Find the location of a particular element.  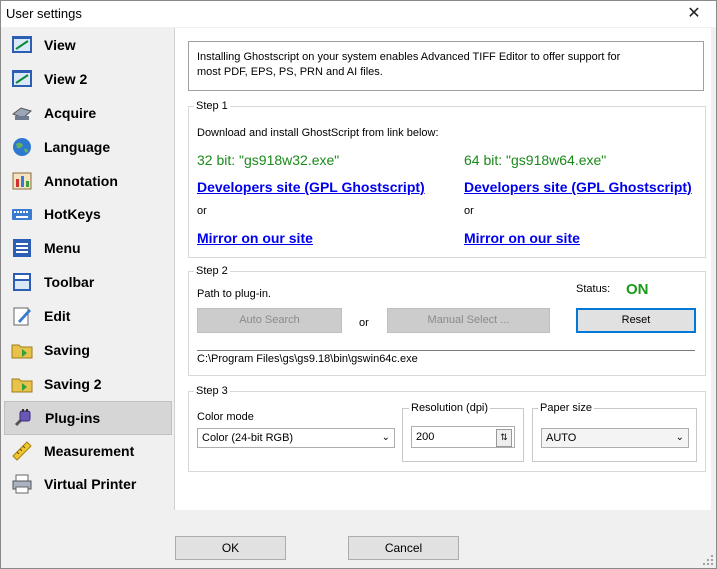

sidebar-item-annotation: Annotation is located at coordinates (87, 181).